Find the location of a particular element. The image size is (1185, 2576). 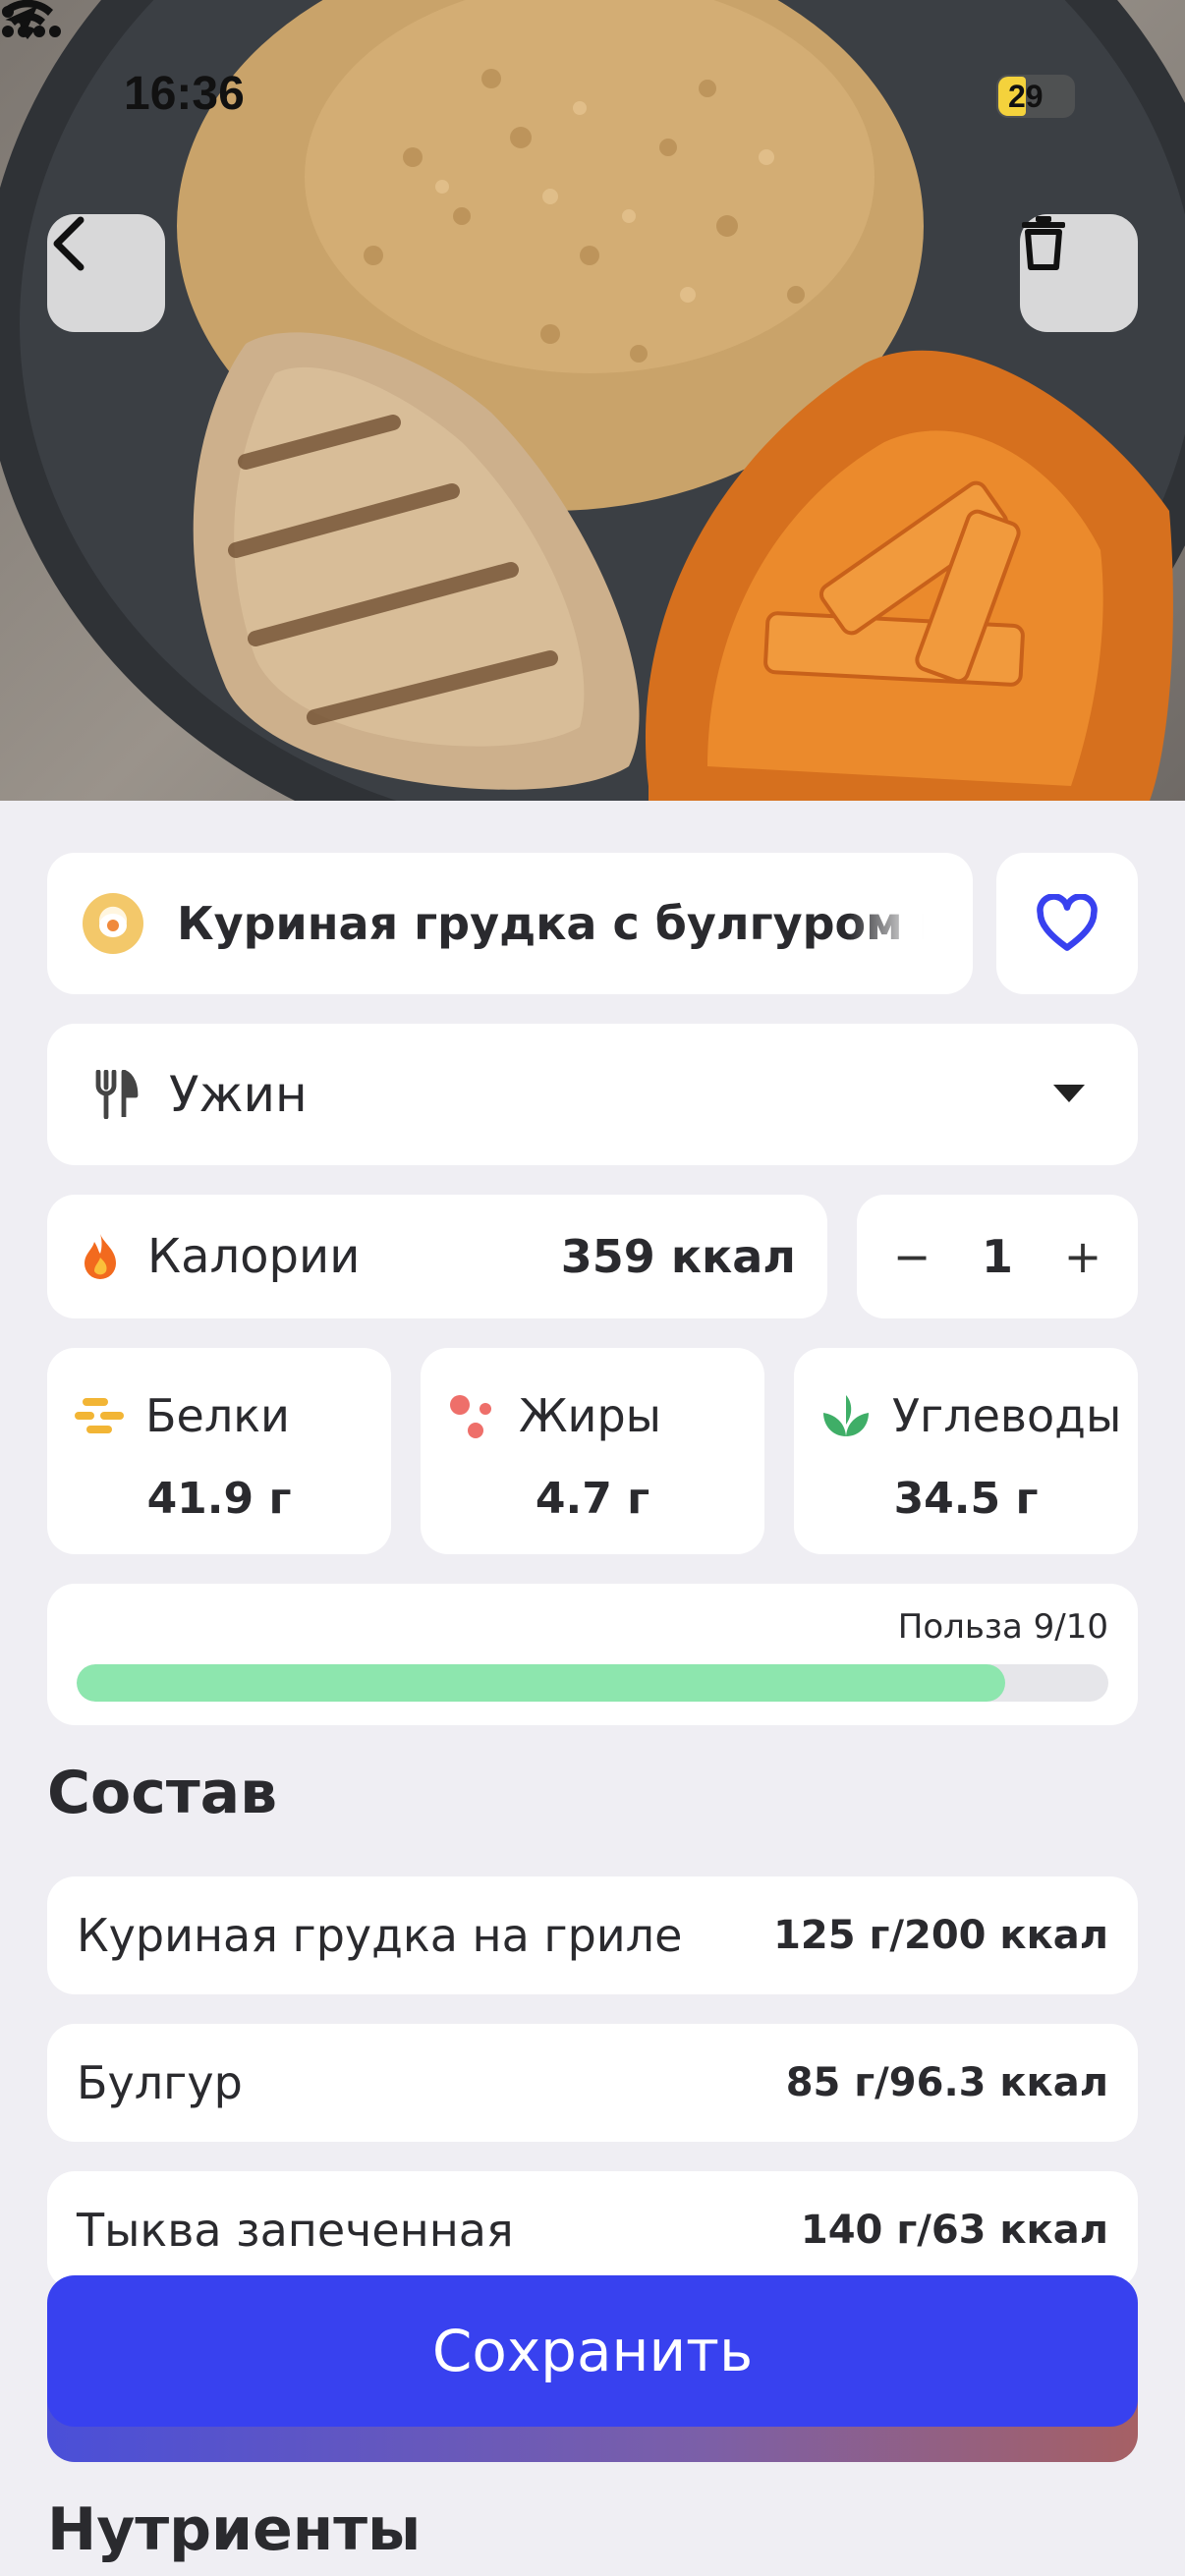

dish-emoji-icon is located at coordinates (113, 923).